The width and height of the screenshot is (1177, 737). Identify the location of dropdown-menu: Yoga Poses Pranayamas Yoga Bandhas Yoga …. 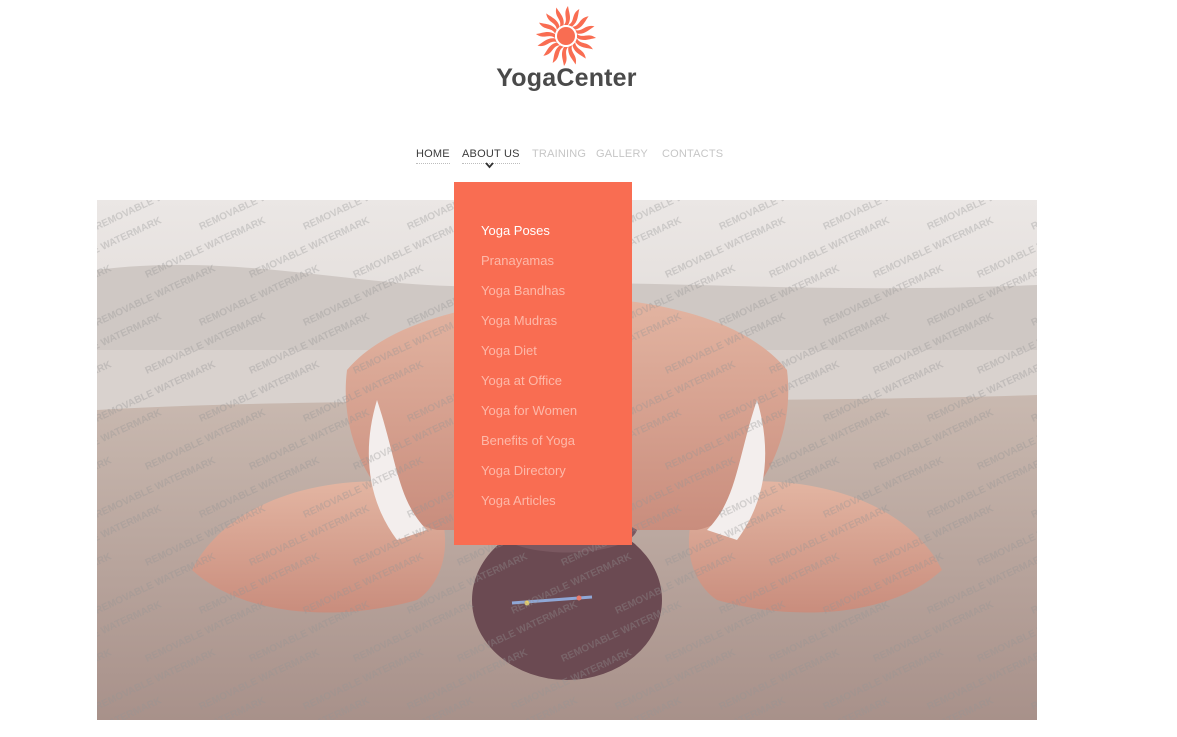
(529, 372).